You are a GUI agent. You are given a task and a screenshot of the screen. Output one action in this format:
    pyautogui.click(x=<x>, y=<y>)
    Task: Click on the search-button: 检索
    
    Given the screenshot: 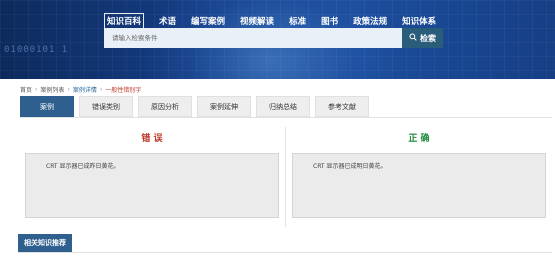 What is the action you would take?
    pyautogui.click(x=422, y=38)
    